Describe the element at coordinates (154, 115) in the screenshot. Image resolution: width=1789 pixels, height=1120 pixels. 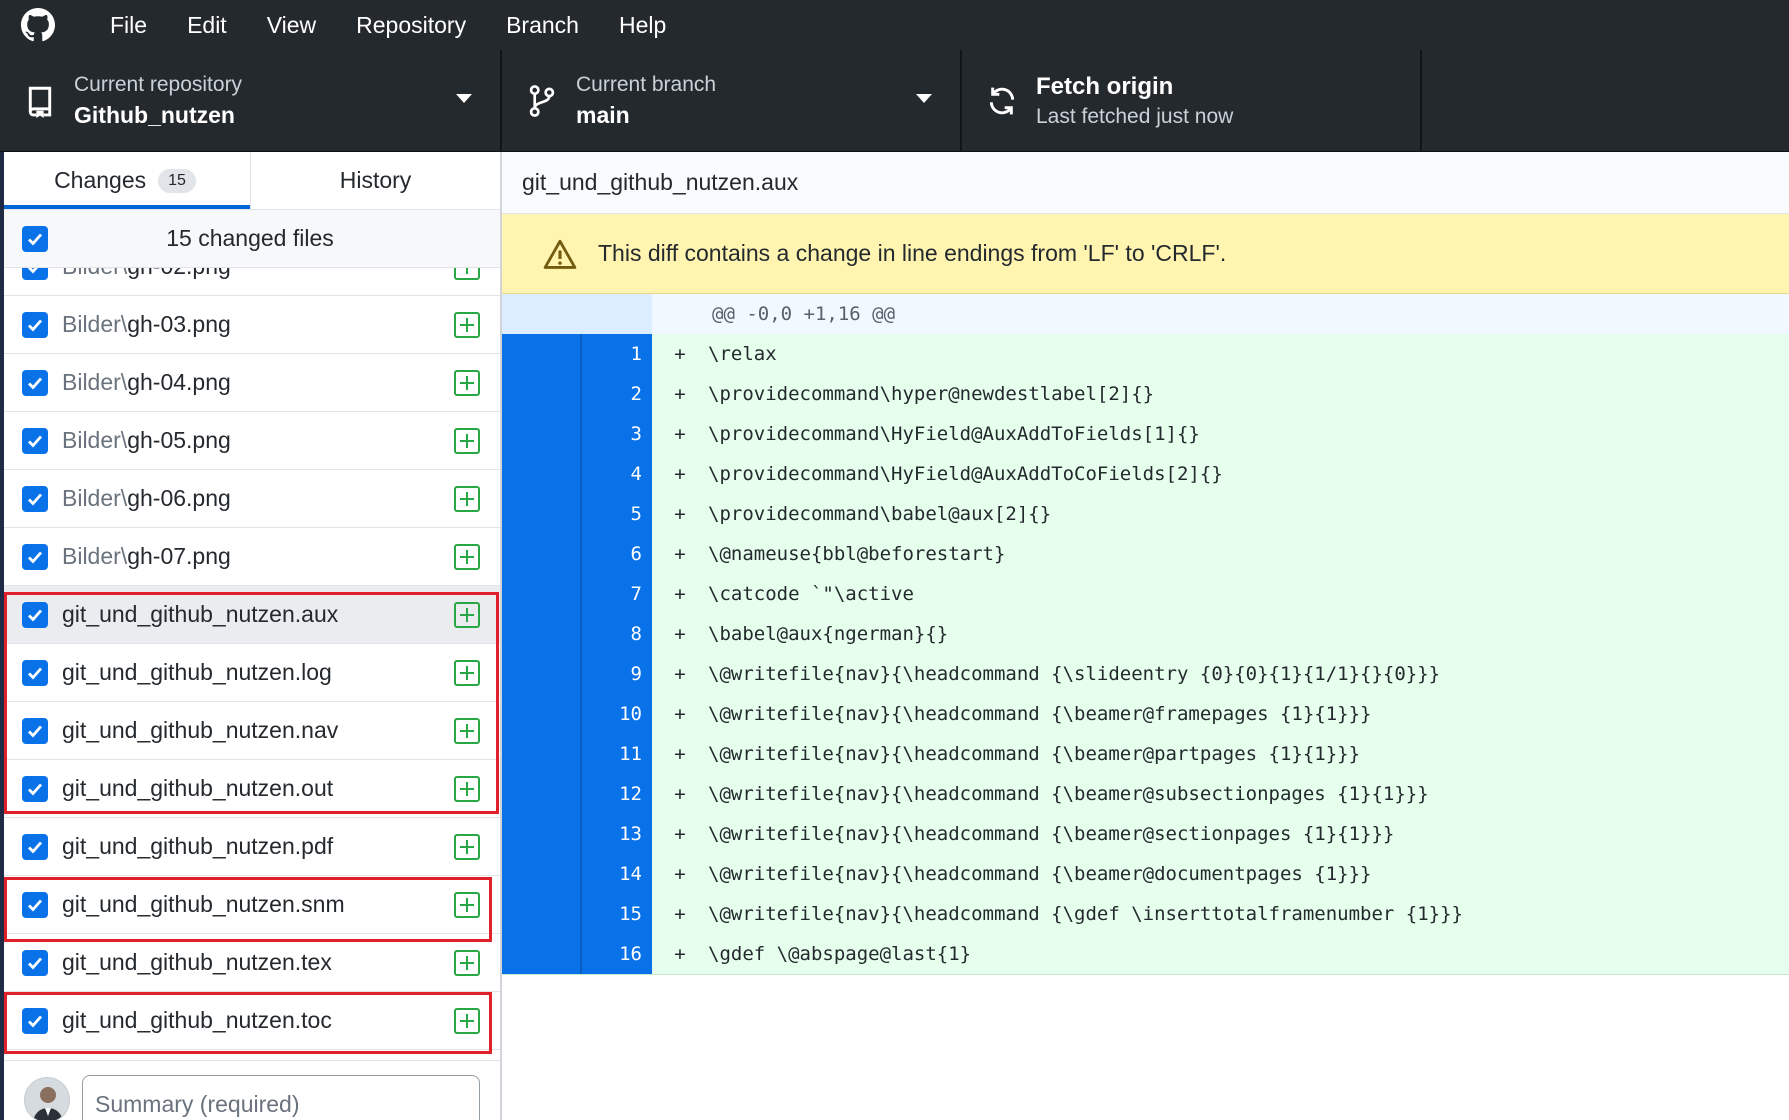
I see `current-repository-name: Github_nutzen` at that location.